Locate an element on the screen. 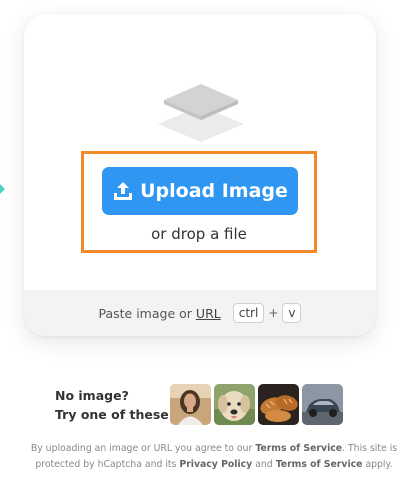 The height and width of the screenshot is (478, 401). sample-dog-thumbnail is located at coordinates (234, 404).